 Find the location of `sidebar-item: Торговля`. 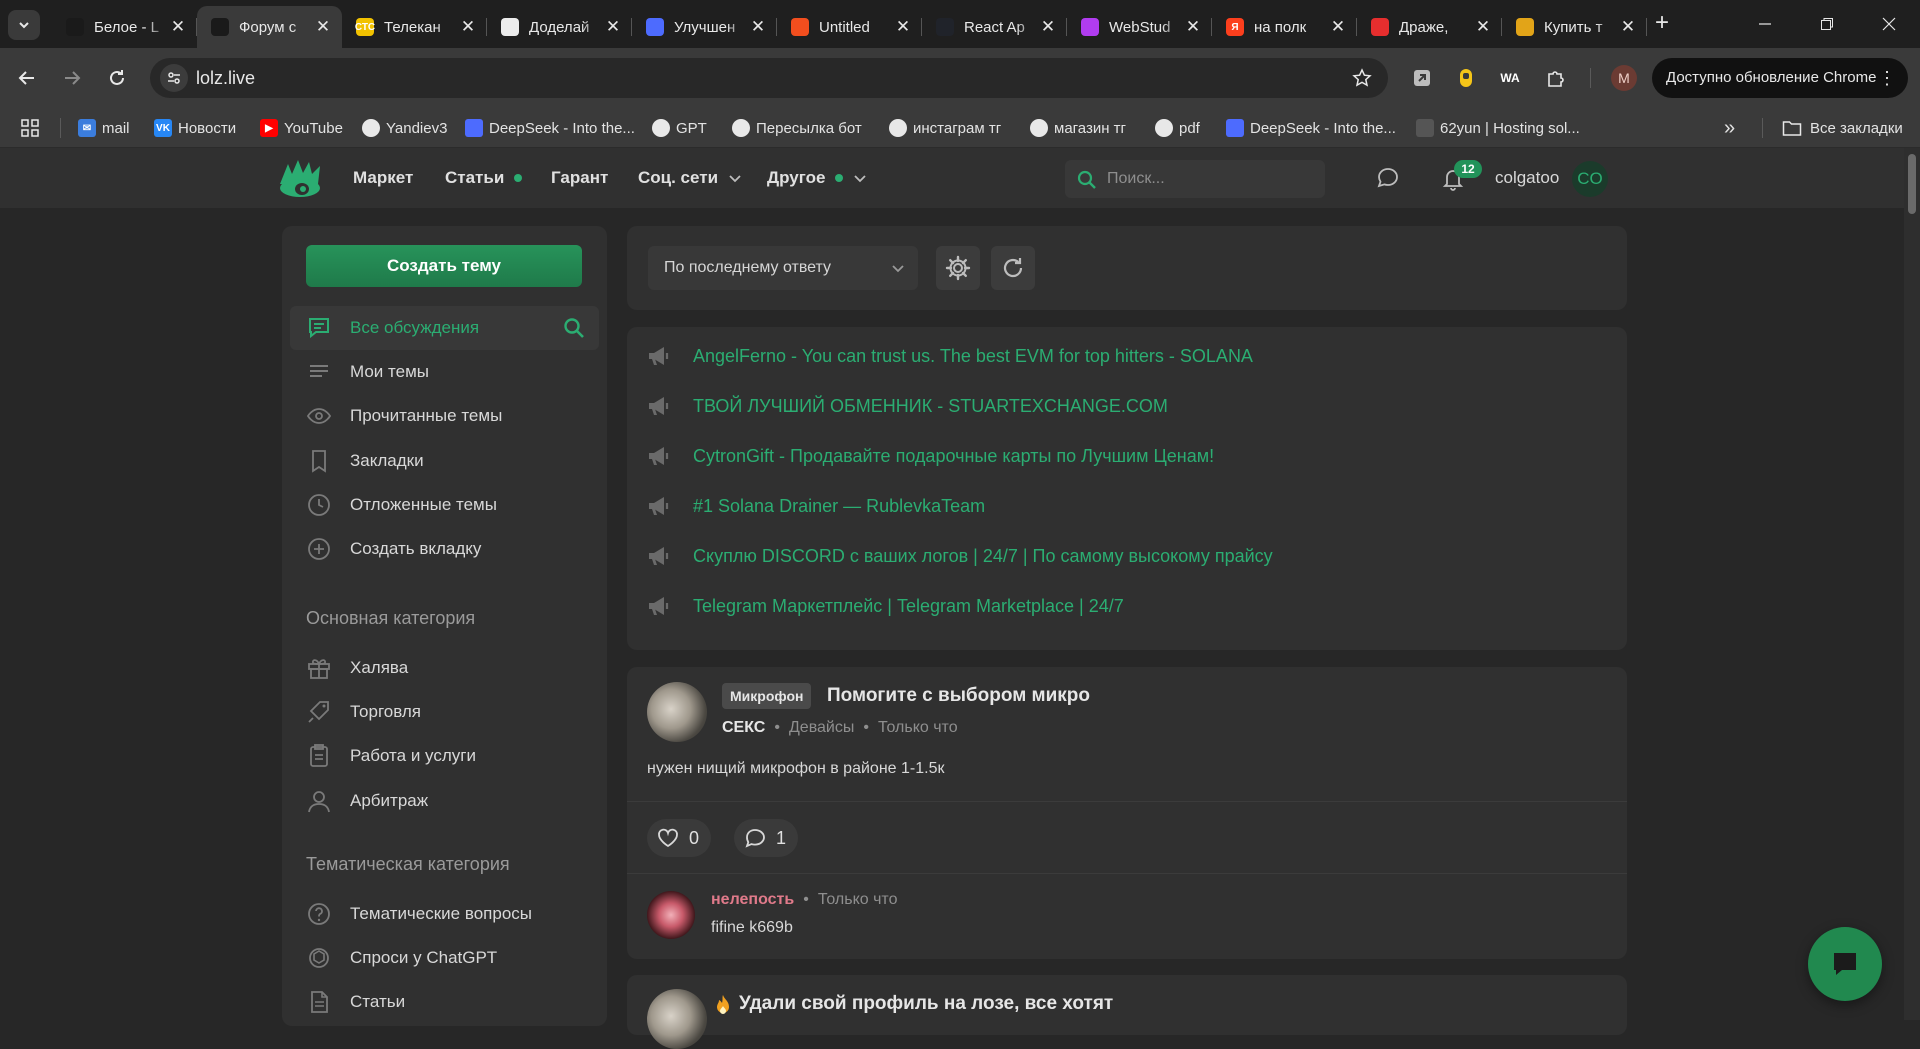

sidebar-item: Торговля is located at coordinates (444, 712).